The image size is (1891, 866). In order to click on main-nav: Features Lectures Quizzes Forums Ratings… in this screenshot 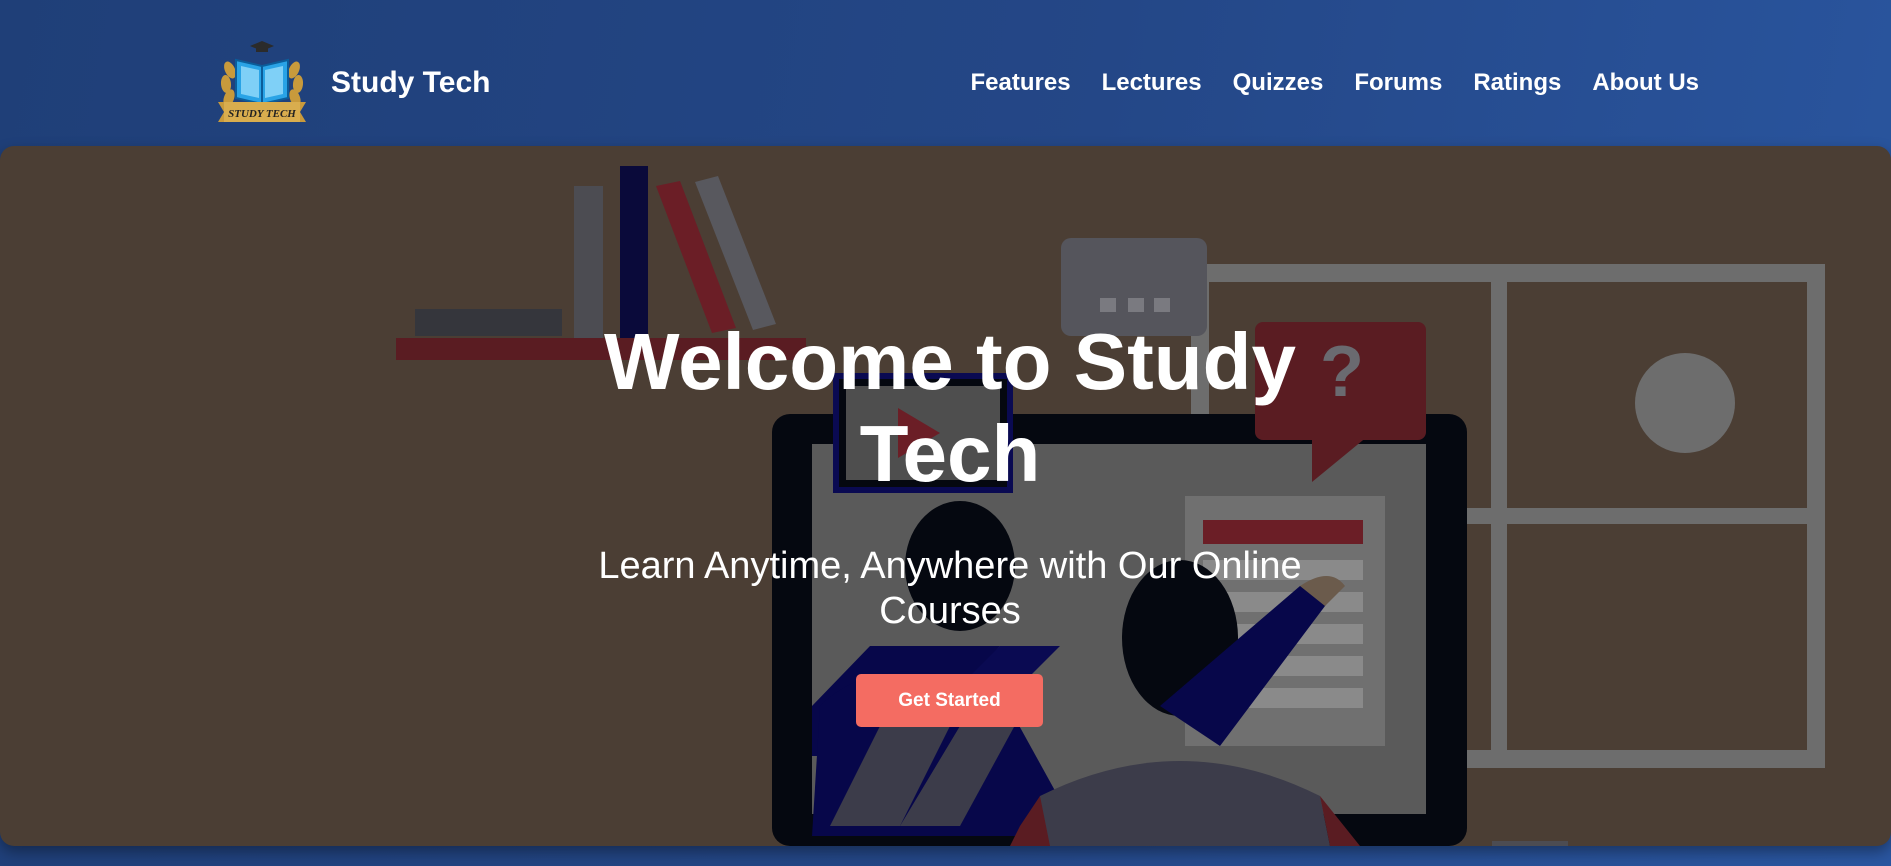, I will do `click(1335, 83)`.